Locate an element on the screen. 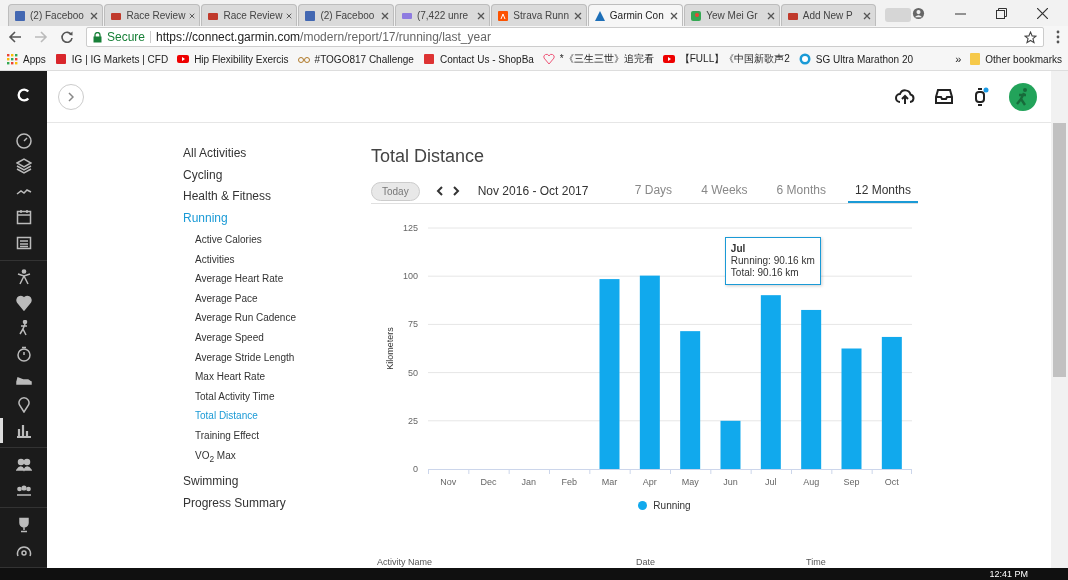 The height and width of the screenshot is (580, 1068). browser-tab: Yew Mei Gr is located at coordinates (732, 15).